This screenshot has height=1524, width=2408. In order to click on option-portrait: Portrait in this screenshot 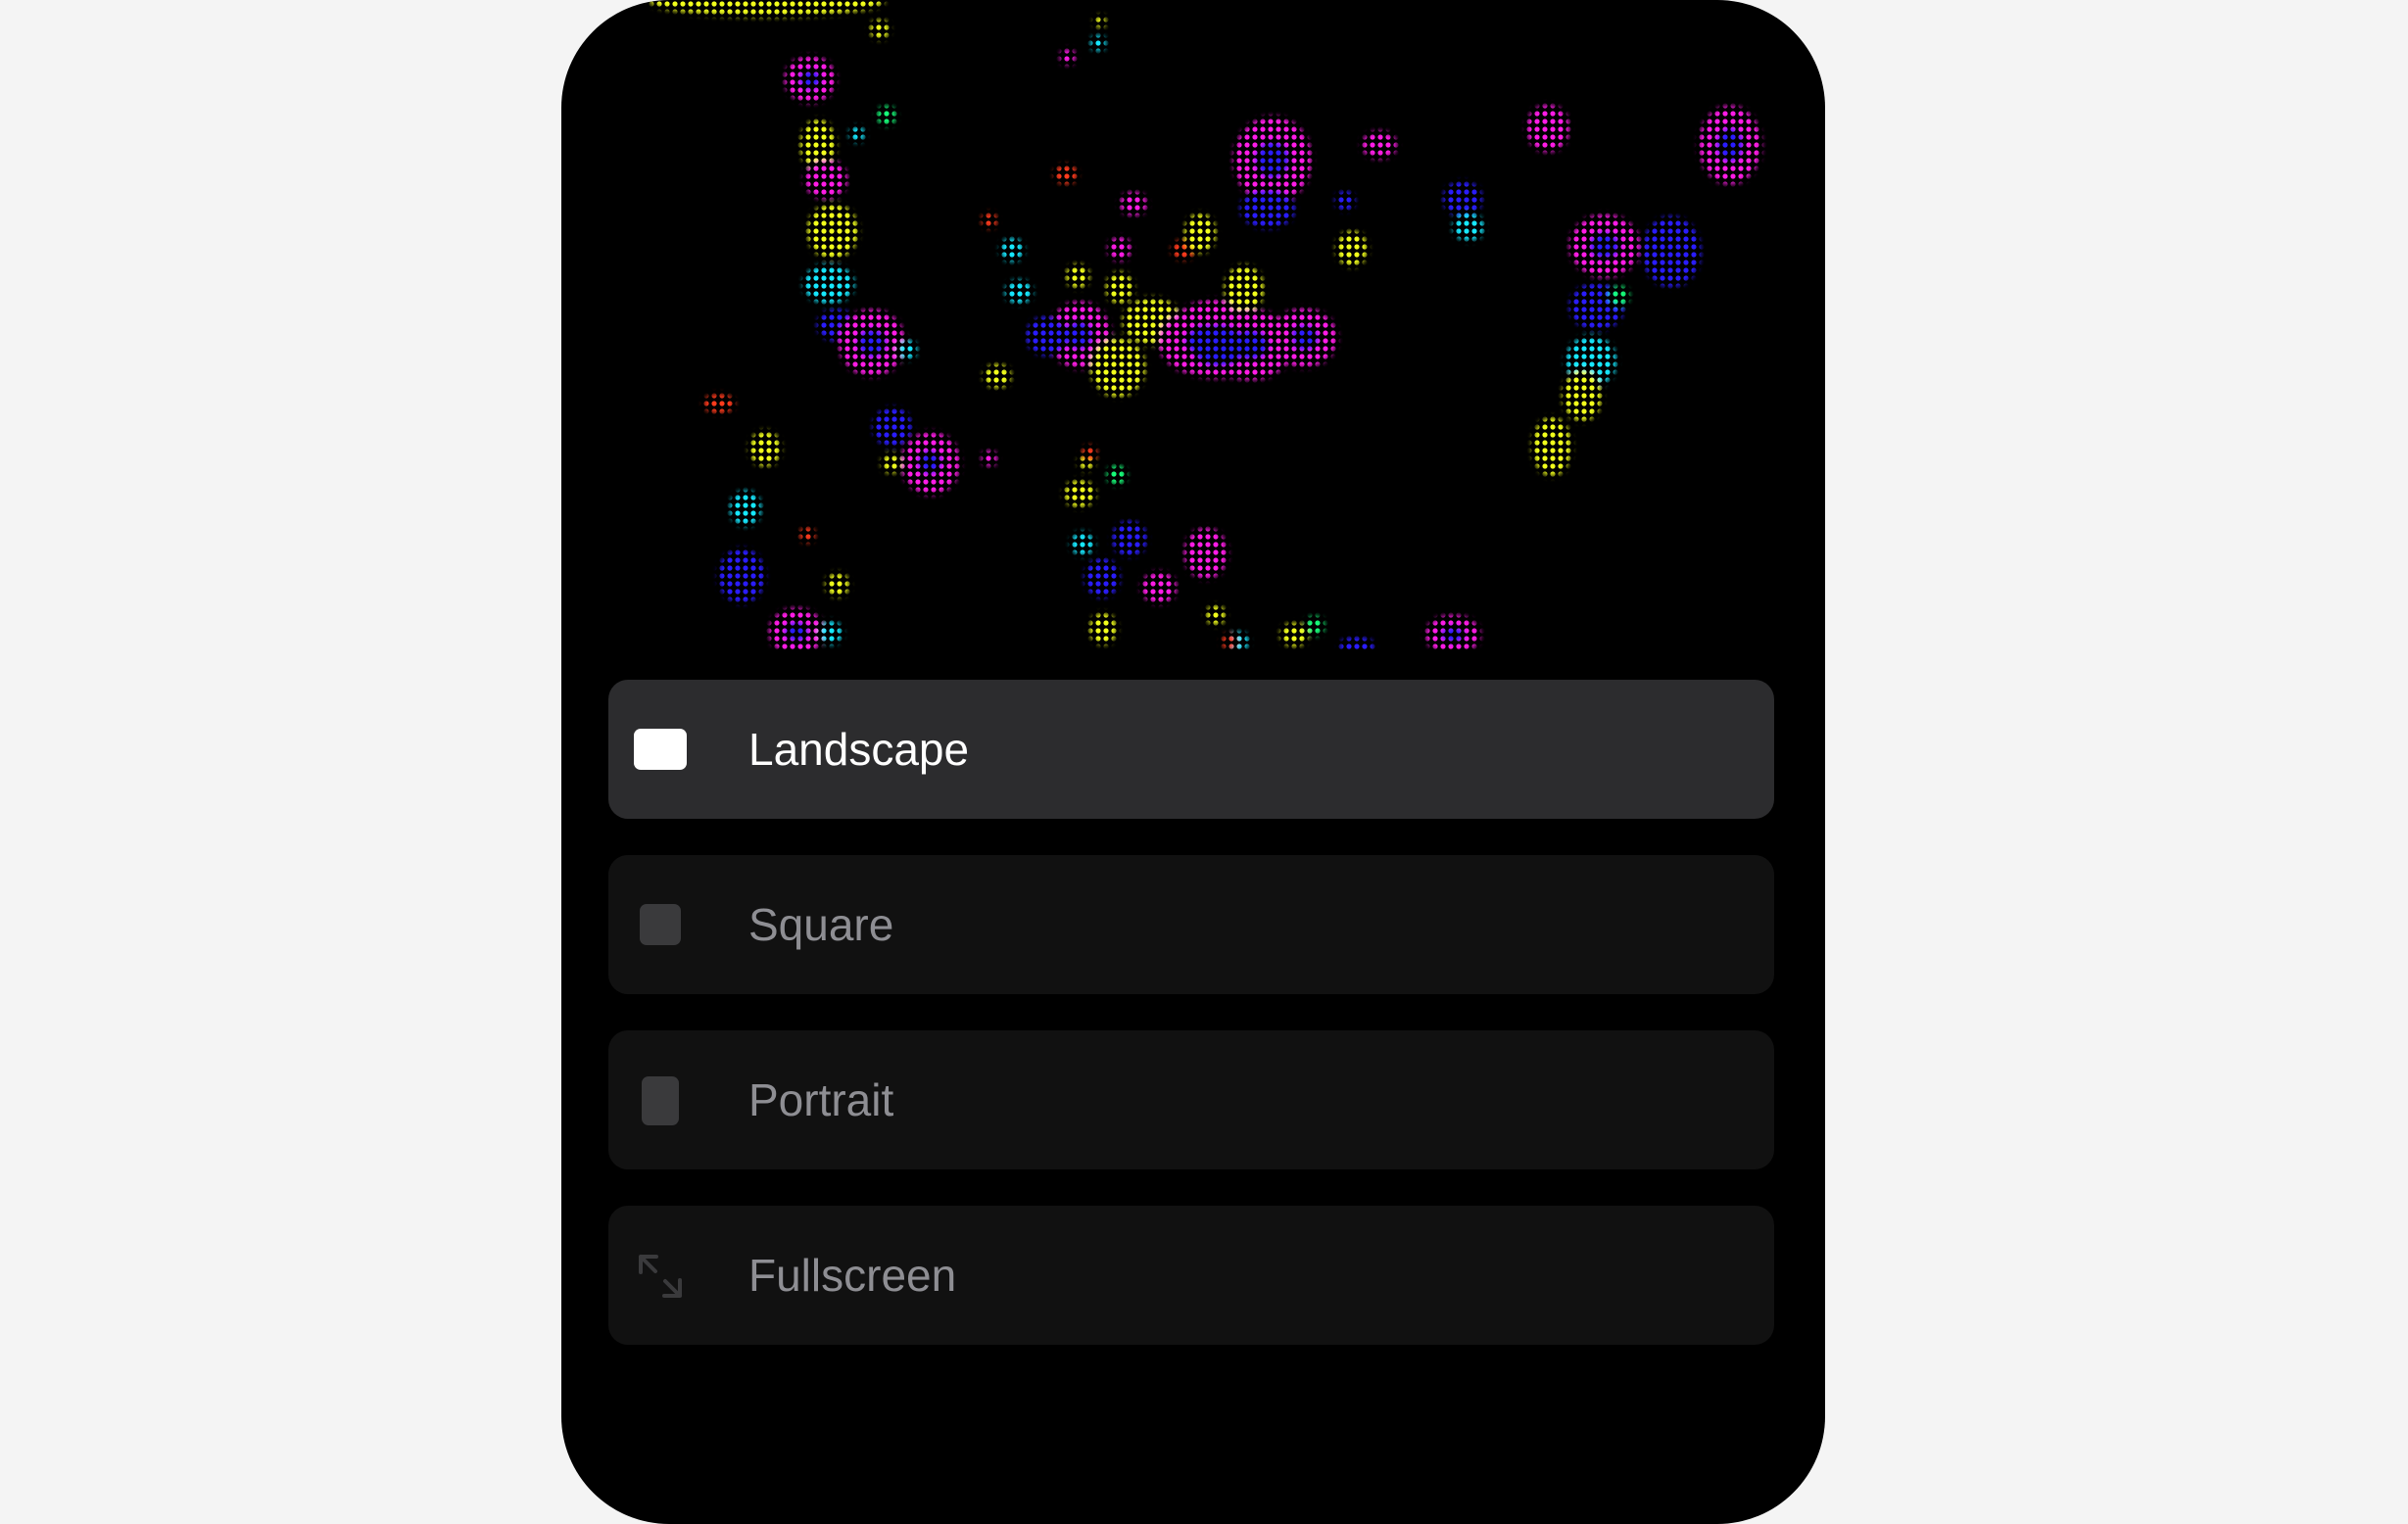, I will do `click(1191, 1100)`.